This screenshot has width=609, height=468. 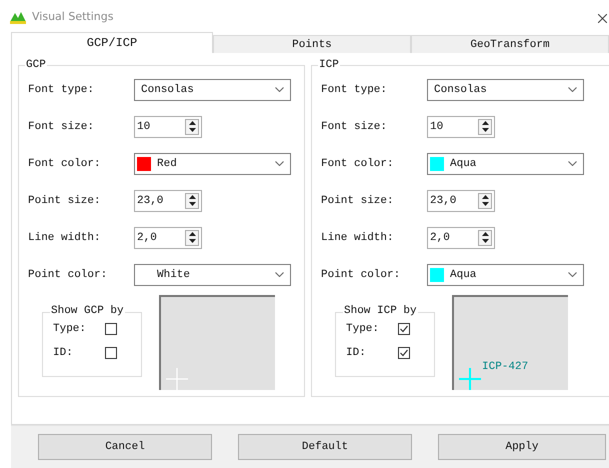 What do you see at coordinates (380, 311) in the screenshot?
I see `group-title: Show ICP by` at bounding box center [380, 311].